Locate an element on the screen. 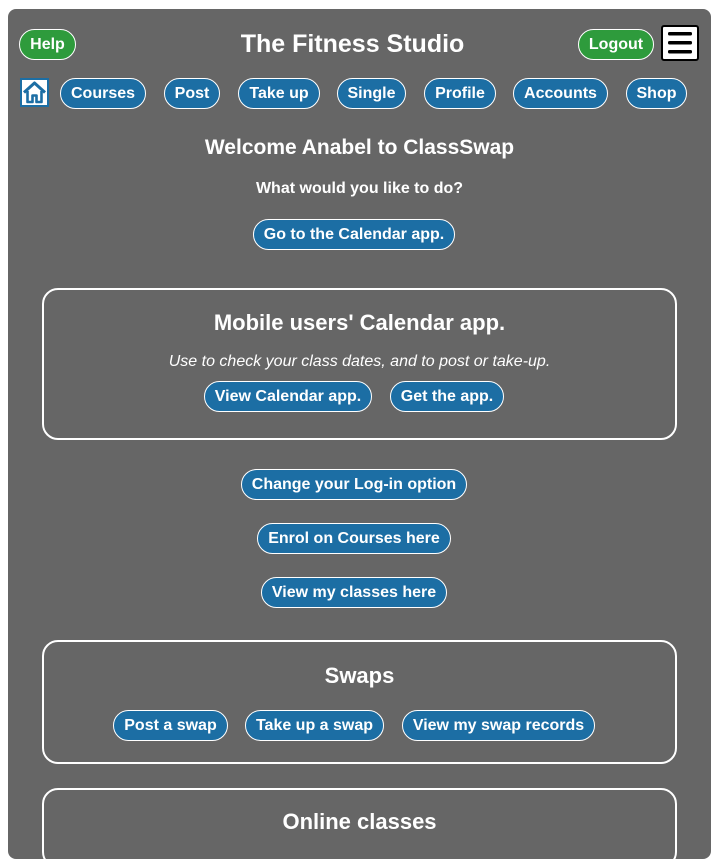 This screenshot has height=868, width=719. nav-post: Post is located at coordinates (192, 93).